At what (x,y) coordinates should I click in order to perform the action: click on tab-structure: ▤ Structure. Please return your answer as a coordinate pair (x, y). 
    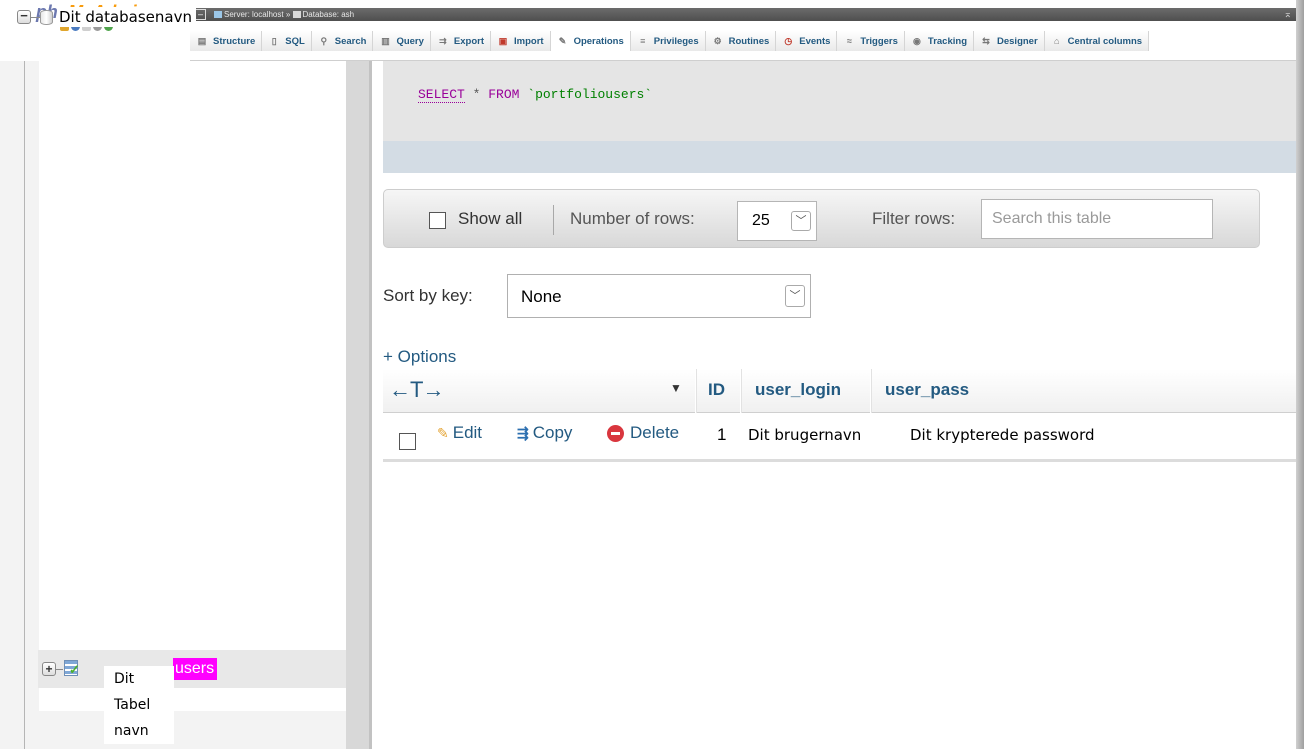
    Looking at the image, I should click on (226, 41).